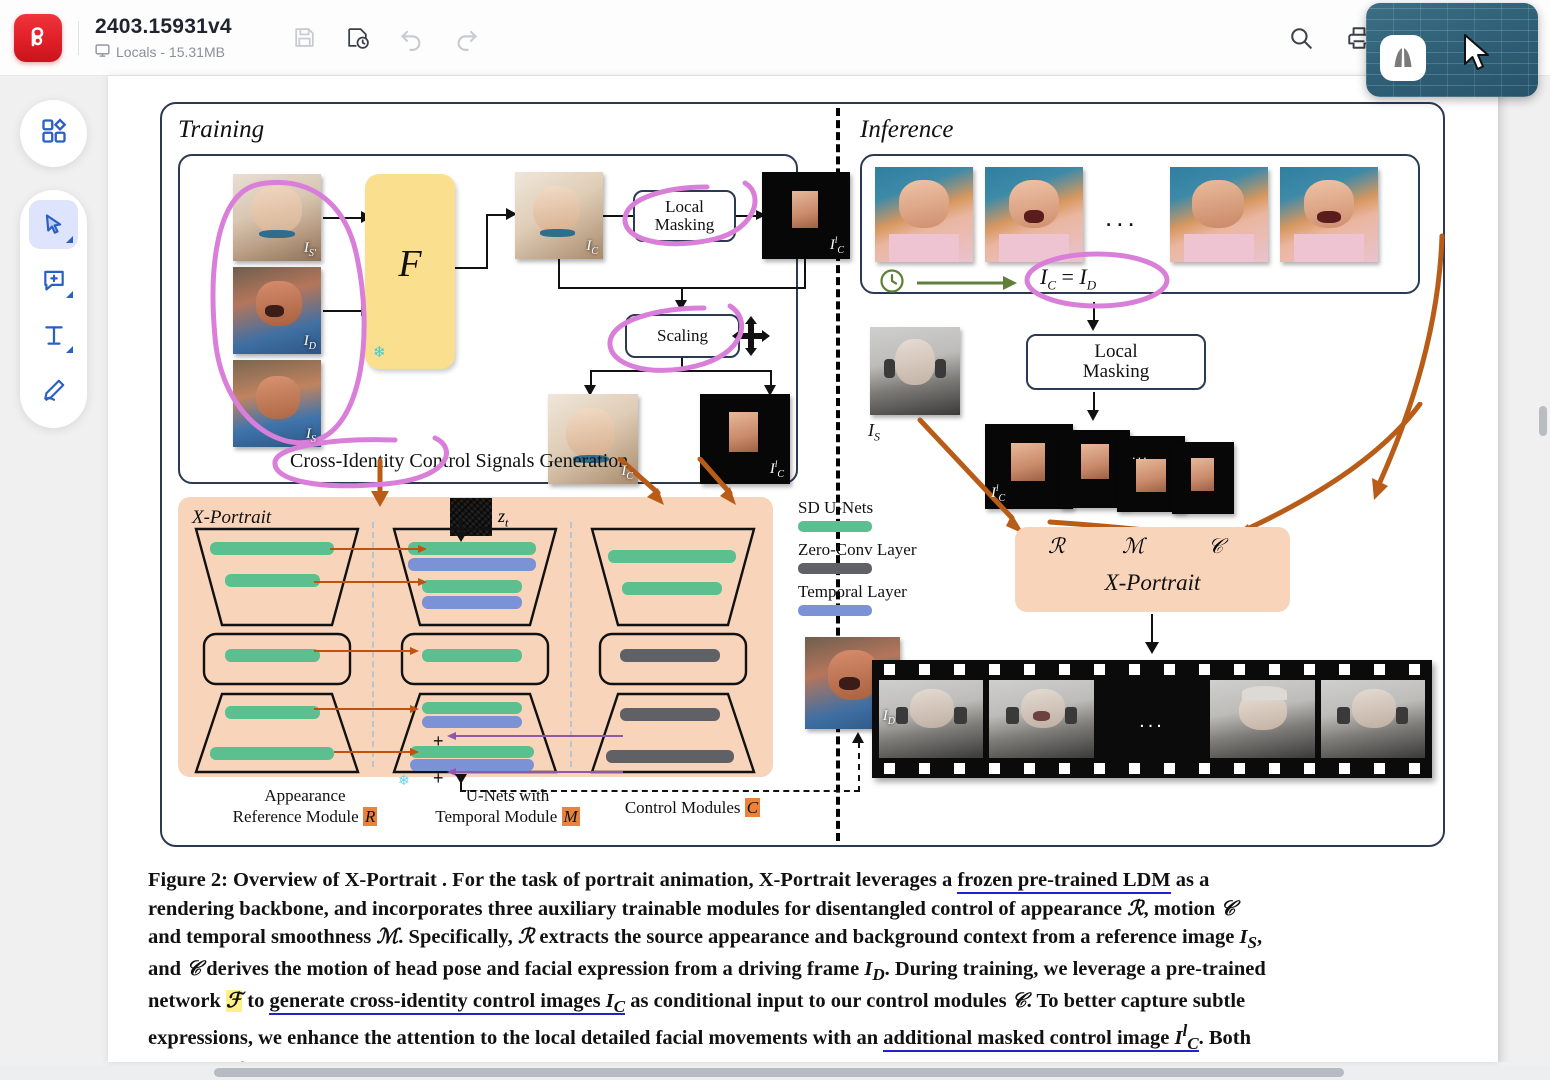 The image size is (1550, 1080). Describe the element at coordinates (806, 215) in the screenshot. I see `training-masked-control-image: IlC` at that location.